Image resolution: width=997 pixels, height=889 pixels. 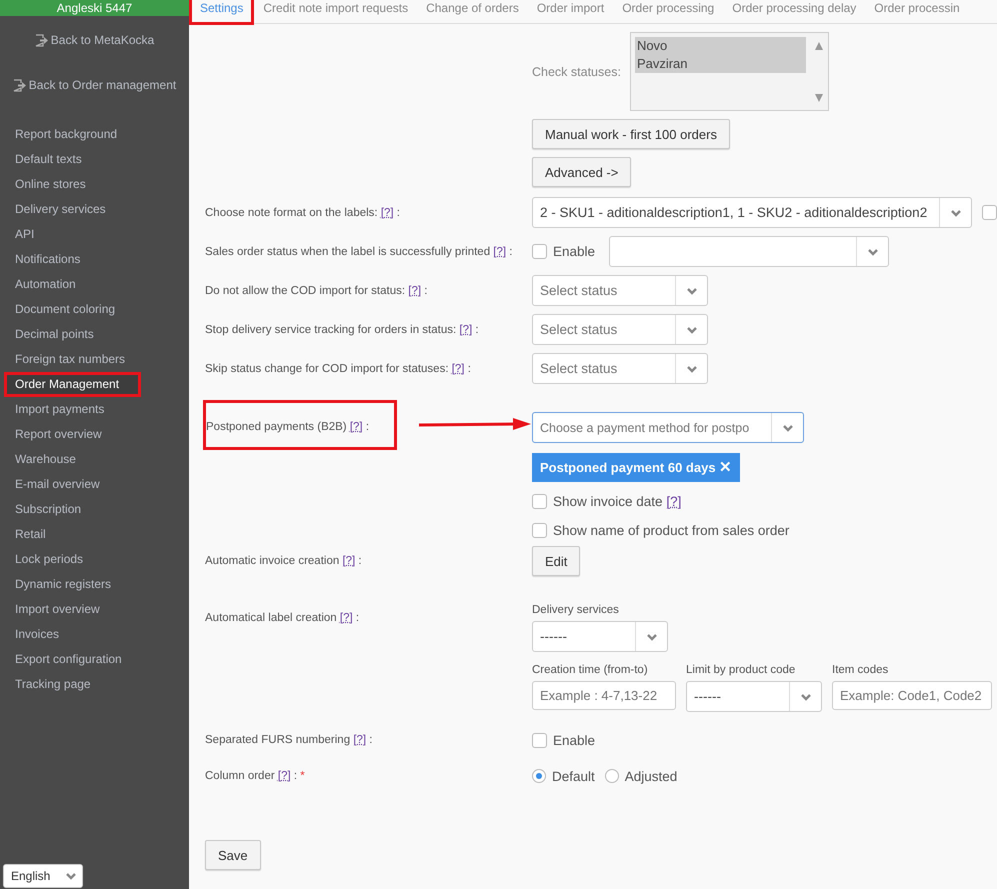 What do you see at coordinates (590, 670) in the screenshot?
I see `field-label: Creation time (from-to)` at bounding box center [590, 670].